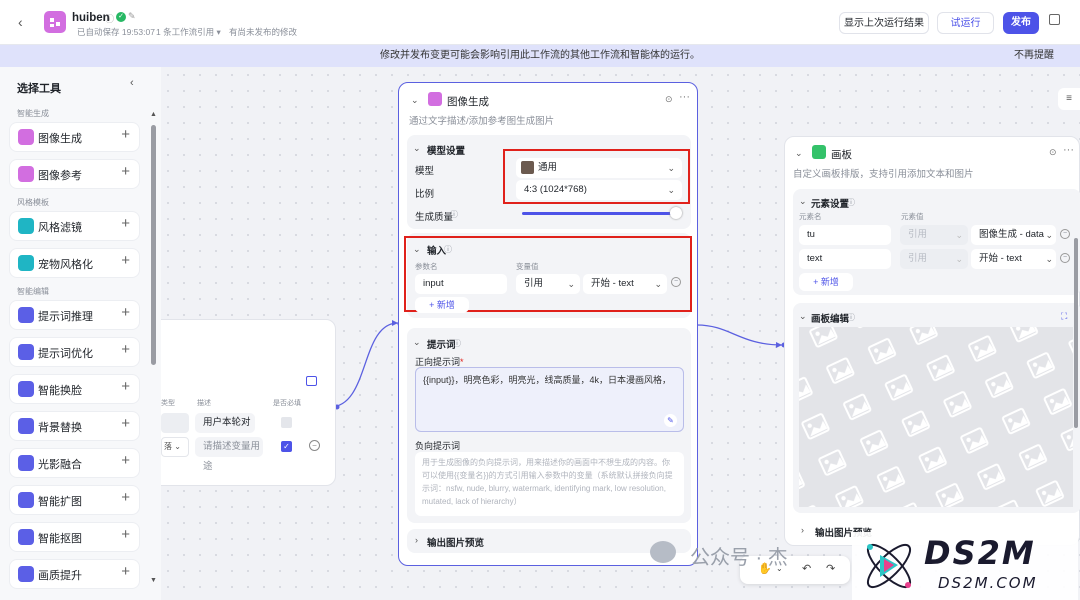 The height and width of the screenshot is (600, 1080). Describe the element at coordinates (851, 317) in the screenshot. I see `canvas-edit-info-icon: ⓘ` at that location.